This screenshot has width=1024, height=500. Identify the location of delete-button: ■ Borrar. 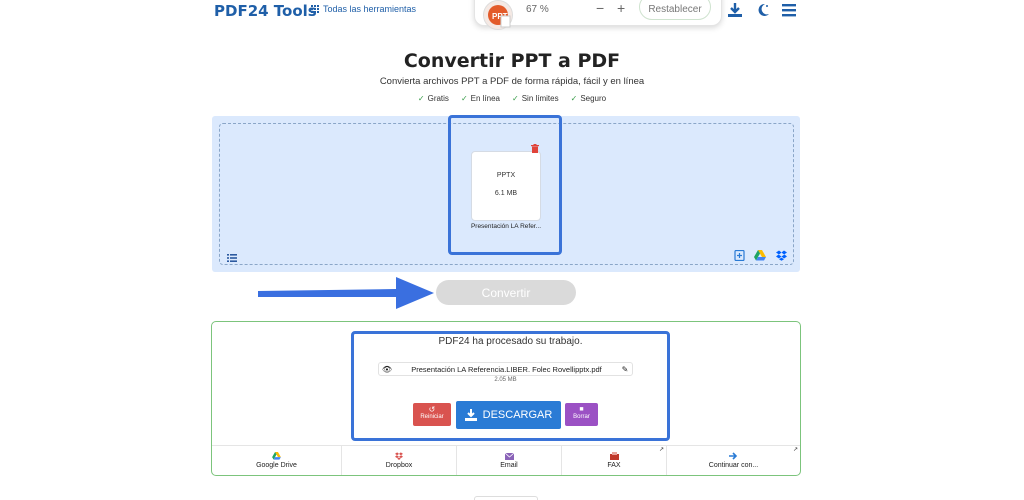
(581, 414).